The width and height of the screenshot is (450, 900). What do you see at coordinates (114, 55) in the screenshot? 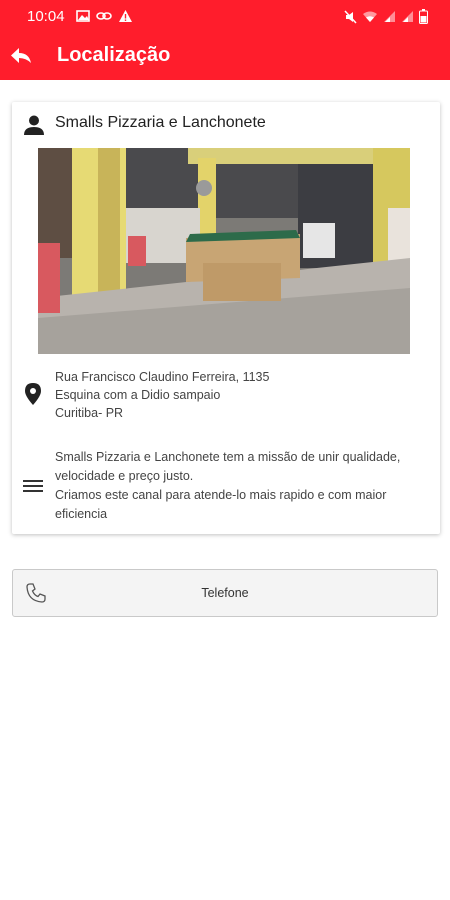
I see `page-title: Localização` at bounding box center [114, 55].